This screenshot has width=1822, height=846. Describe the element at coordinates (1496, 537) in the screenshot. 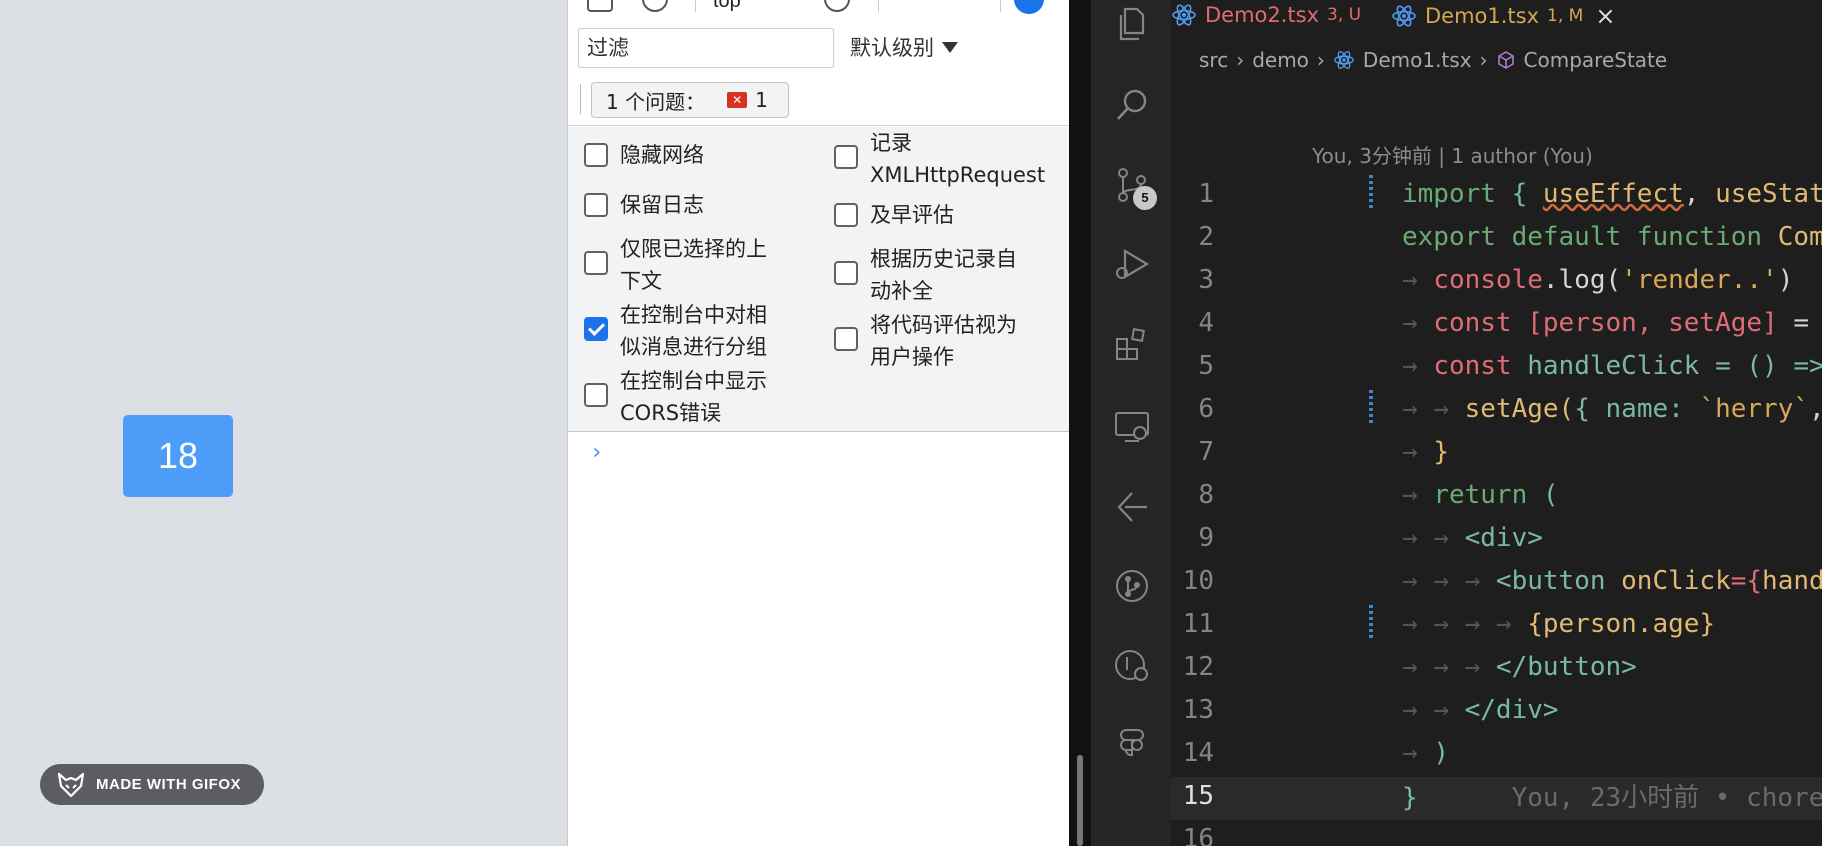

I see `code-line: 9 → → <div>` at that location.